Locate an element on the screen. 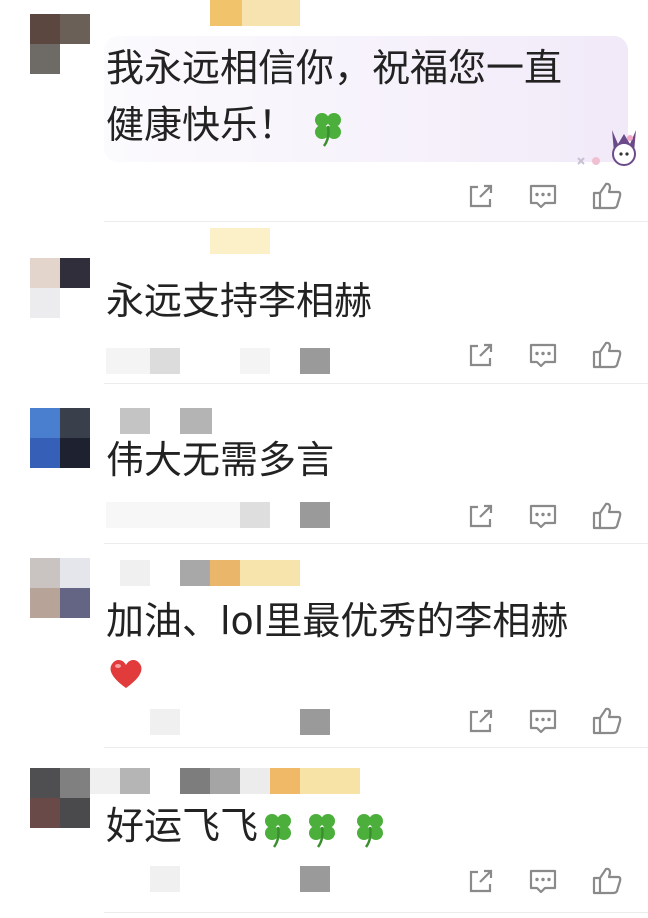 This screenshot has width=648, height=918. comment-emoji-line is located at coordinates (126, 670).